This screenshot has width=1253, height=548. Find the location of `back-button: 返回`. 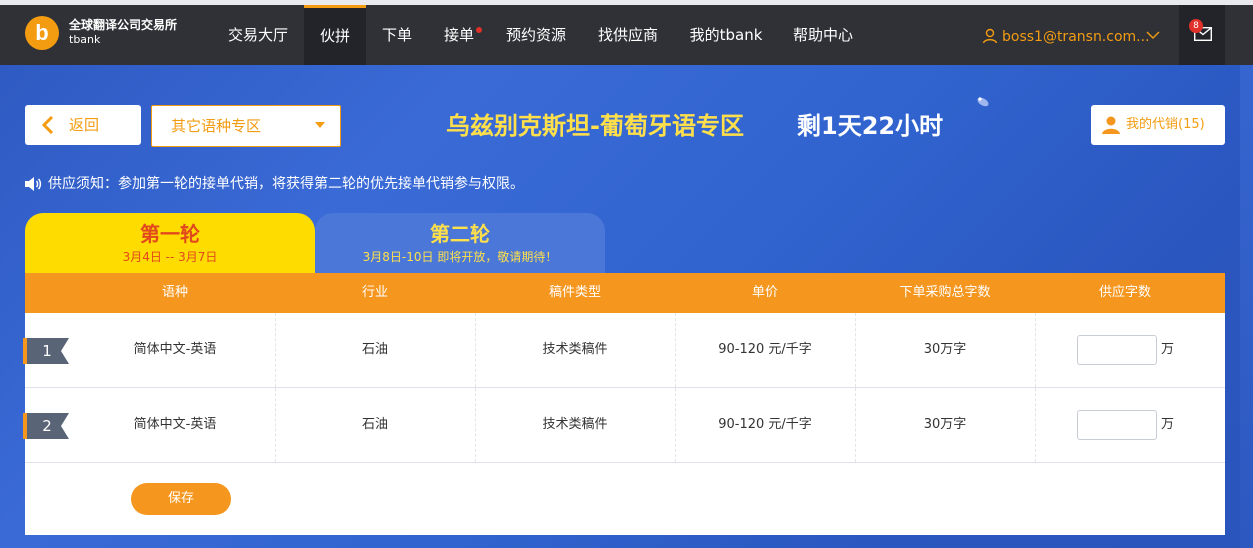

back-button: 返回 is located at coordinates (83, 125).